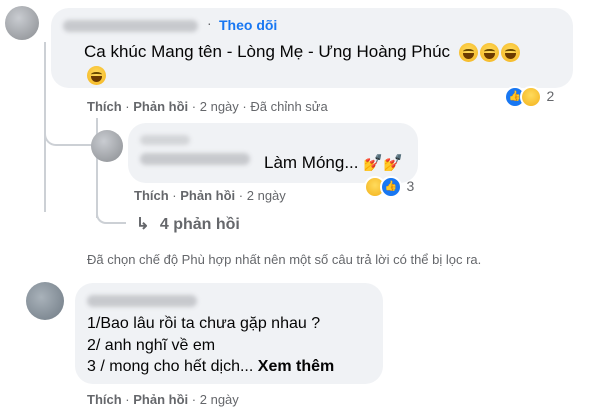 This screenshot has height=414, width=600. I want to click on view-more-replies-link: ↳ 4 phản hồi, so click(188, 224).